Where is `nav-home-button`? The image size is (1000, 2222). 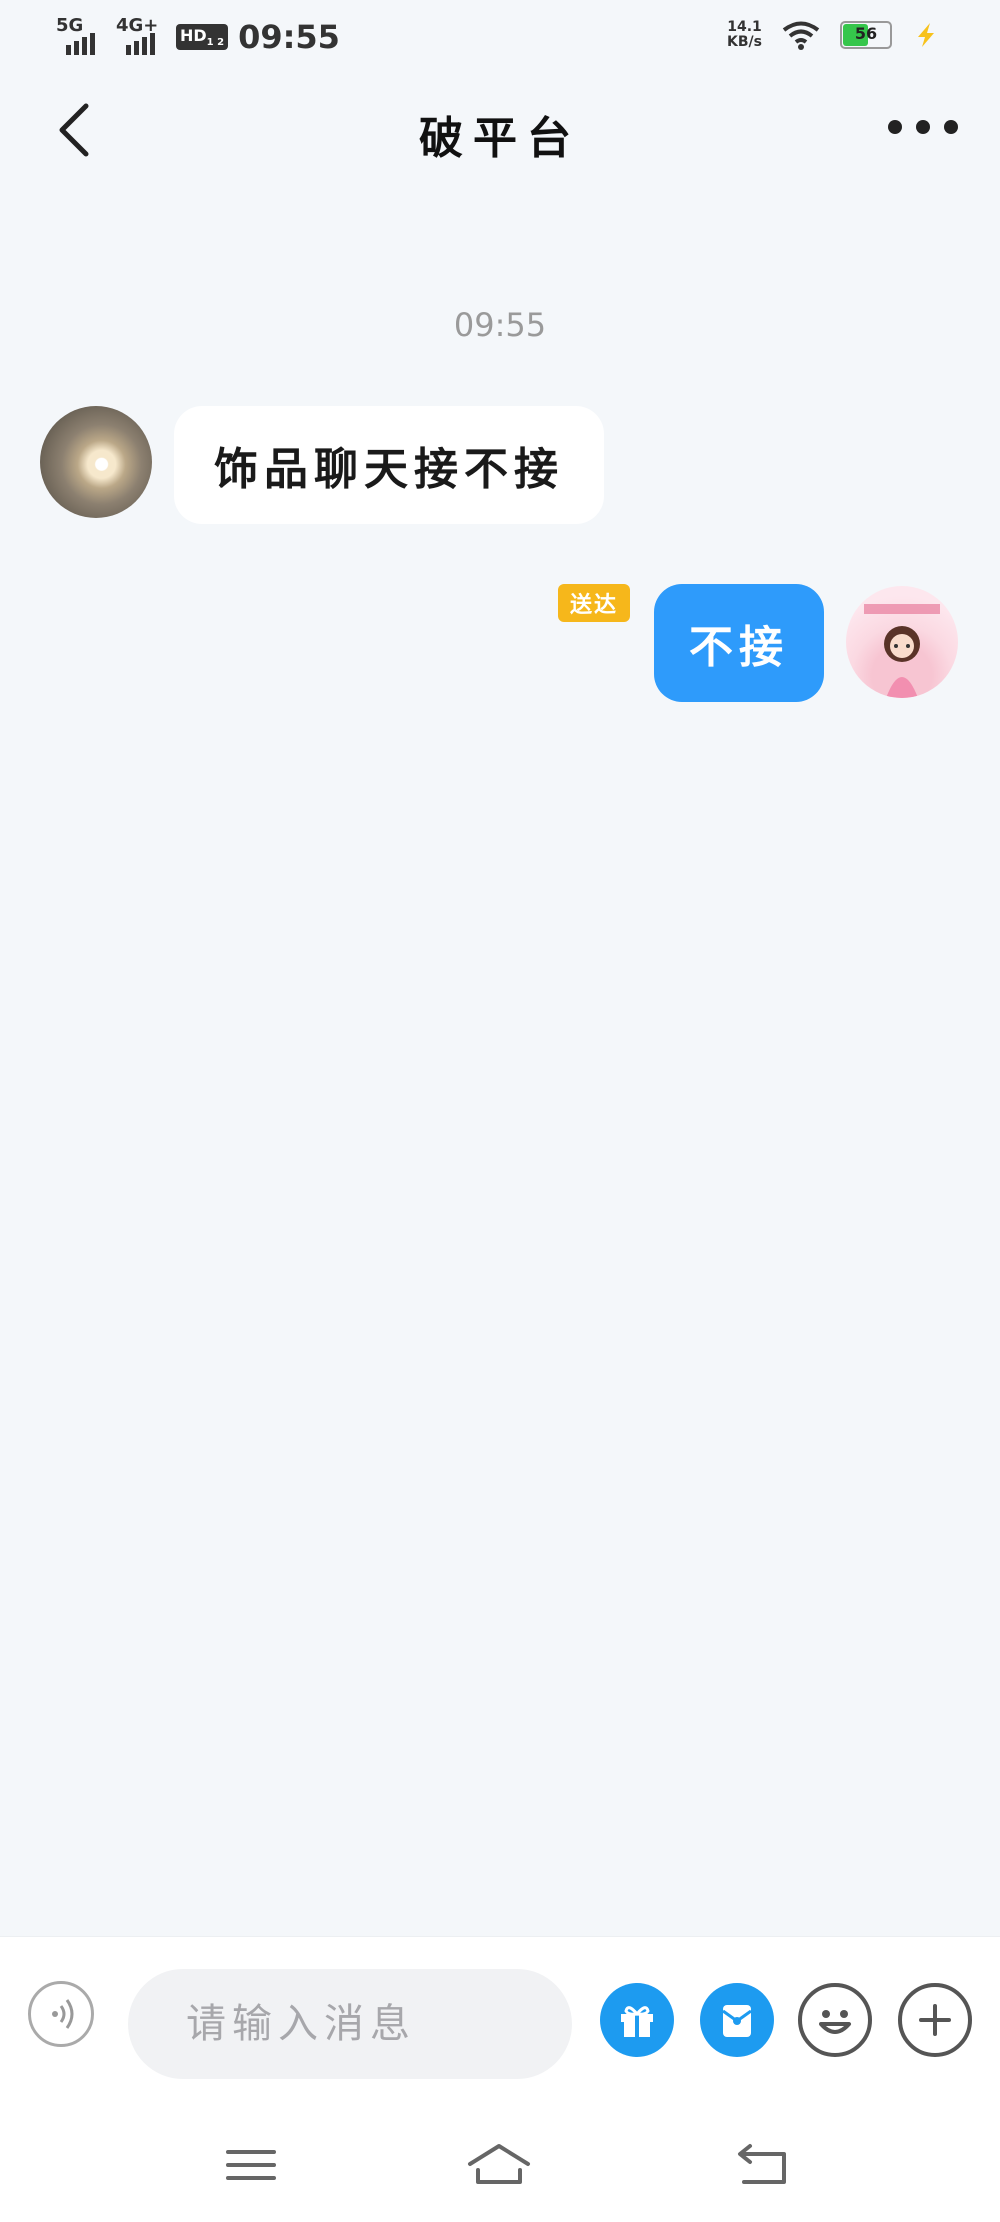
nav-home-button is located at coordinates (499, 2165).